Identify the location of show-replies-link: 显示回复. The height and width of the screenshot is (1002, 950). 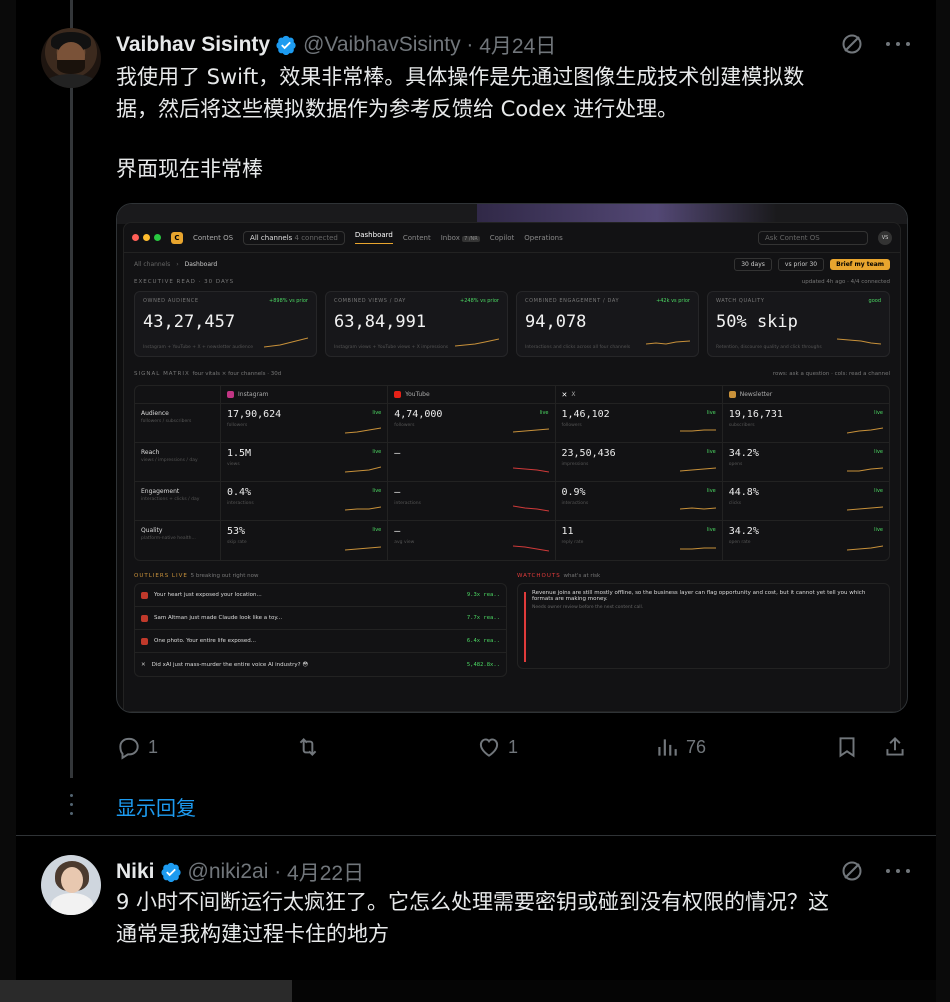
(156, 806).